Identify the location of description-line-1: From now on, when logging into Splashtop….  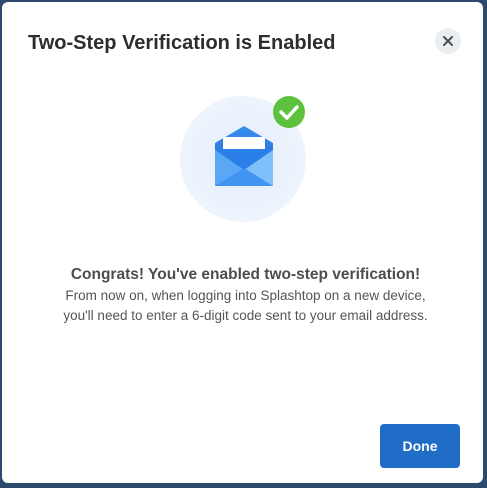
(245, 295).